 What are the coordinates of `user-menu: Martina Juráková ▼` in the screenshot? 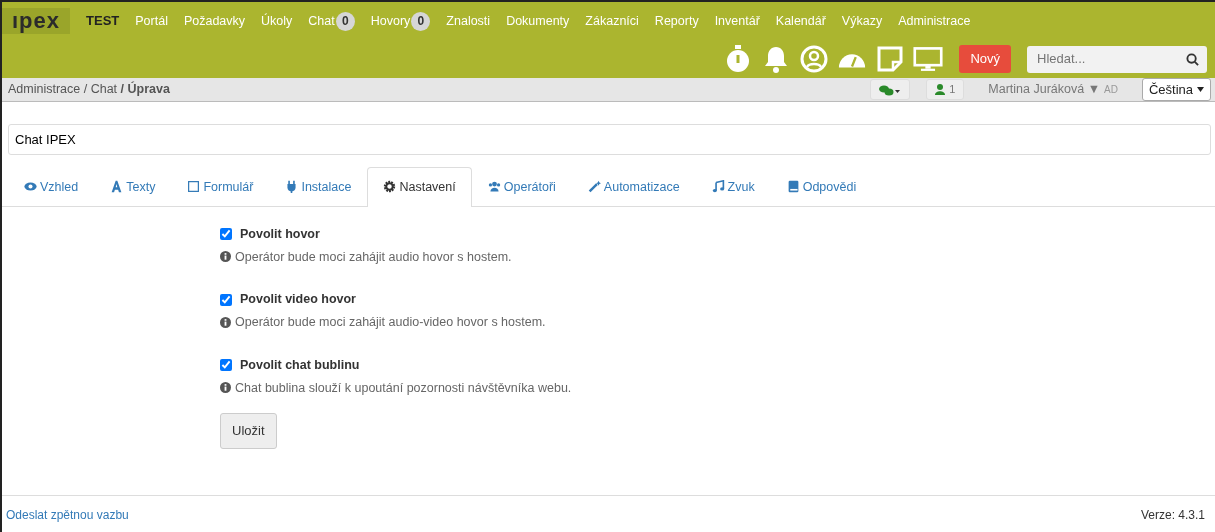 It's located at (1044, 89).